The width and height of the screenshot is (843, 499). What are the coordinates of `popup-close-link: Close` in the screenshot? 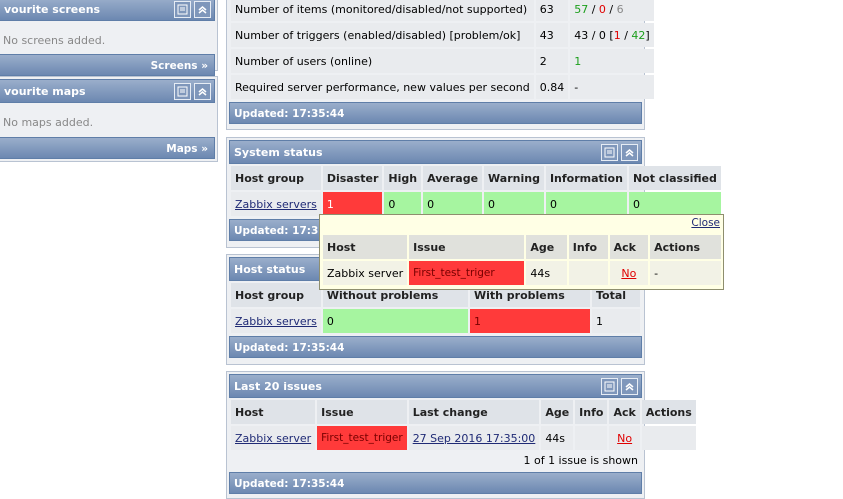 It's located at (705, 223).